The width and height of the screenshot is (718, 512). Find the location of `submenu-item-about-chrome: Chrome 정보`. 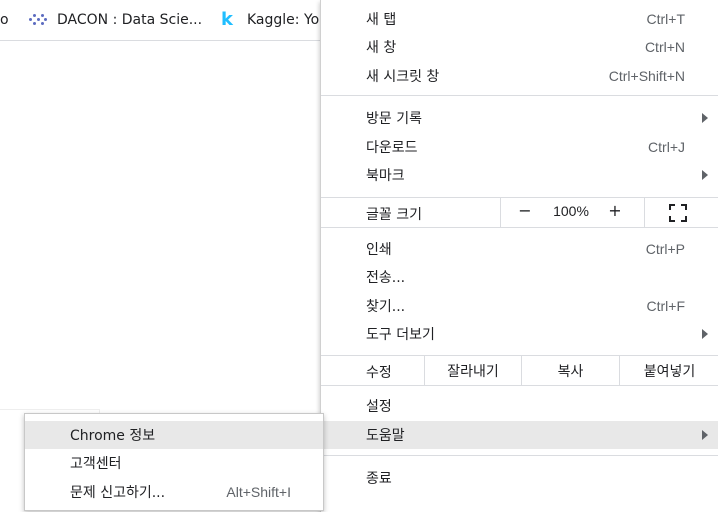

submenu-item-about-chrome: Chrome 정보 is located at coordinates (174, 435).